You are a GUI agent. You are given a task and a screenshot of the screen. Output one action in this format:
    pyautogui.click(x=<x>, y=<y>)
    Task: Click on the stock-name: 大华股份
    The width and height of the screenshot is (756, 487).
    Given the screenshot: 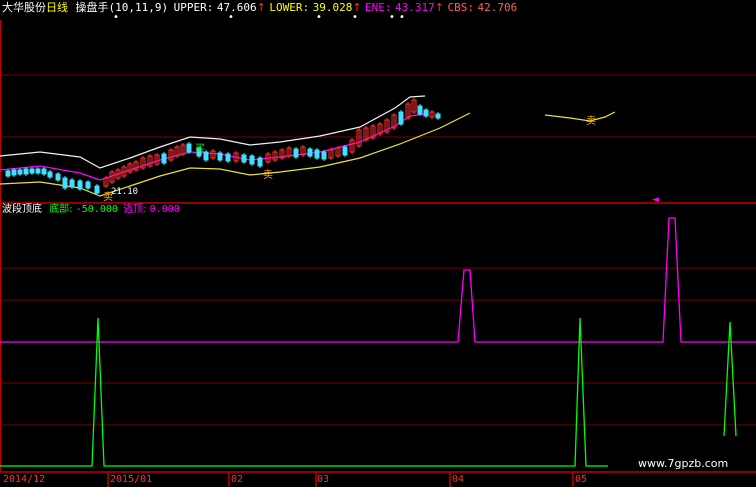 What is the action you would take?
    pyautogui.click(x=24, y=7)
    